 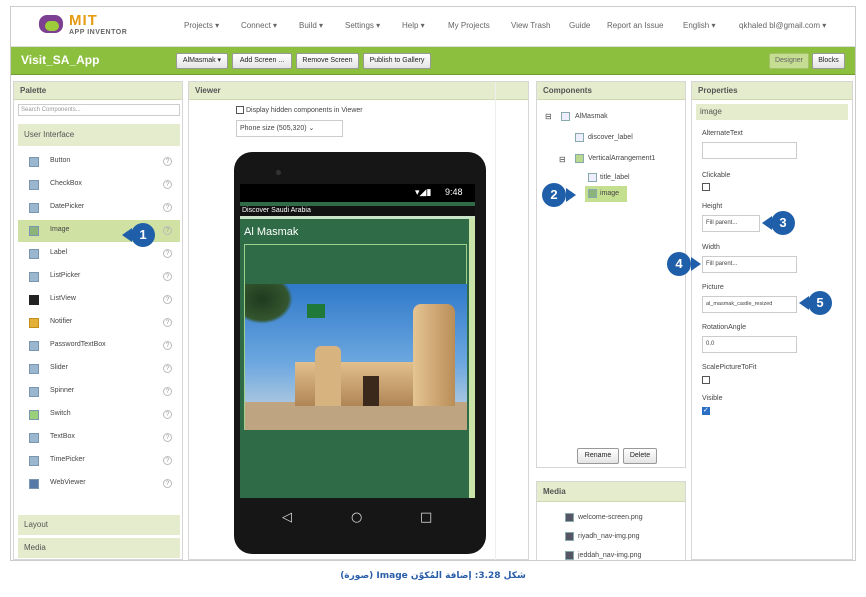 What do you see at coordinates (34, 415) in the screenshot?
I see `switch-icon` at bounding box center [34, 415].